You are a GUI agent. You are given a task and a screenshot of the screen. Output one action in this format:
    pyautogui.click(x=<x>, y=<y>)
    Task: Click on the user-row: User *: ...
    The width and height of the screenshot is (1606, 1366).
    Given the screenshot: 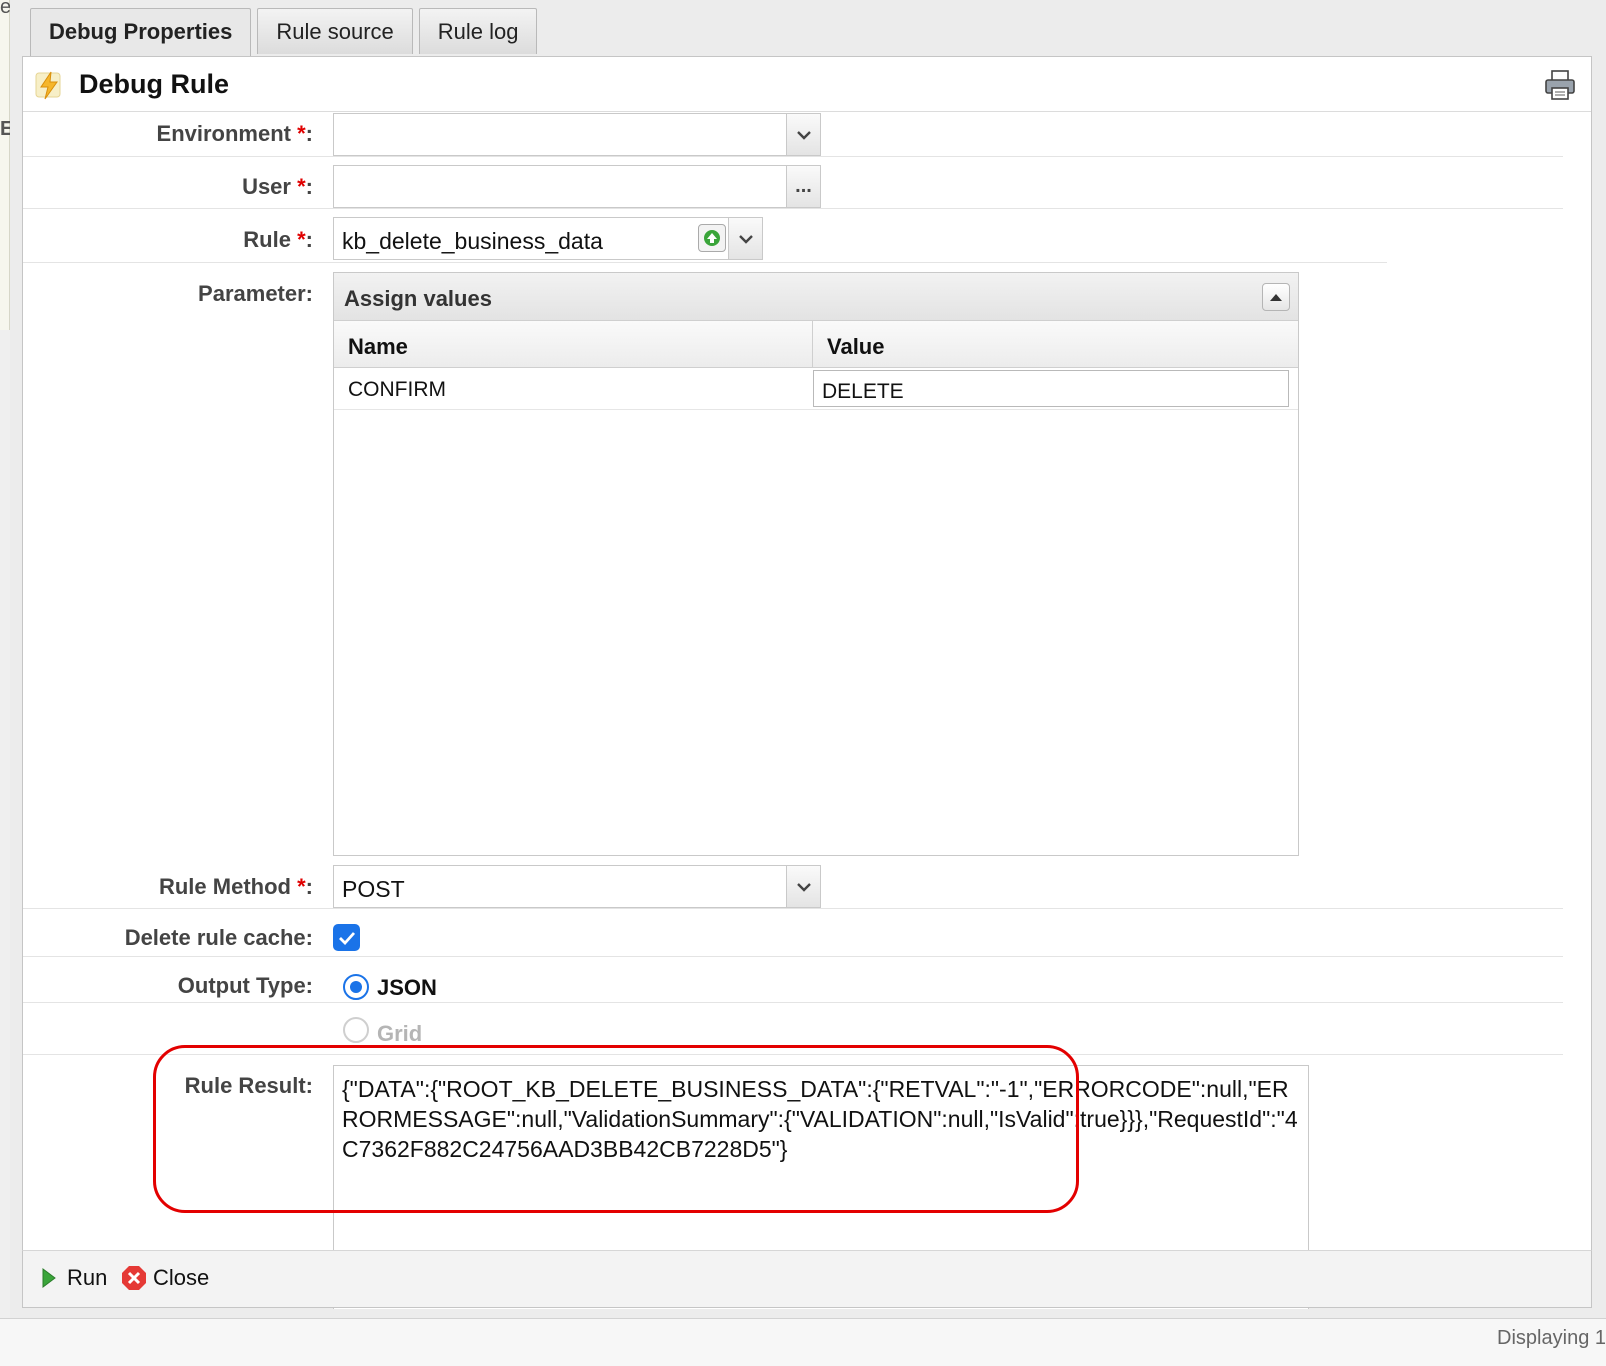 What is the action you would take?
    pyautogui.click(x=793, y=183)
    